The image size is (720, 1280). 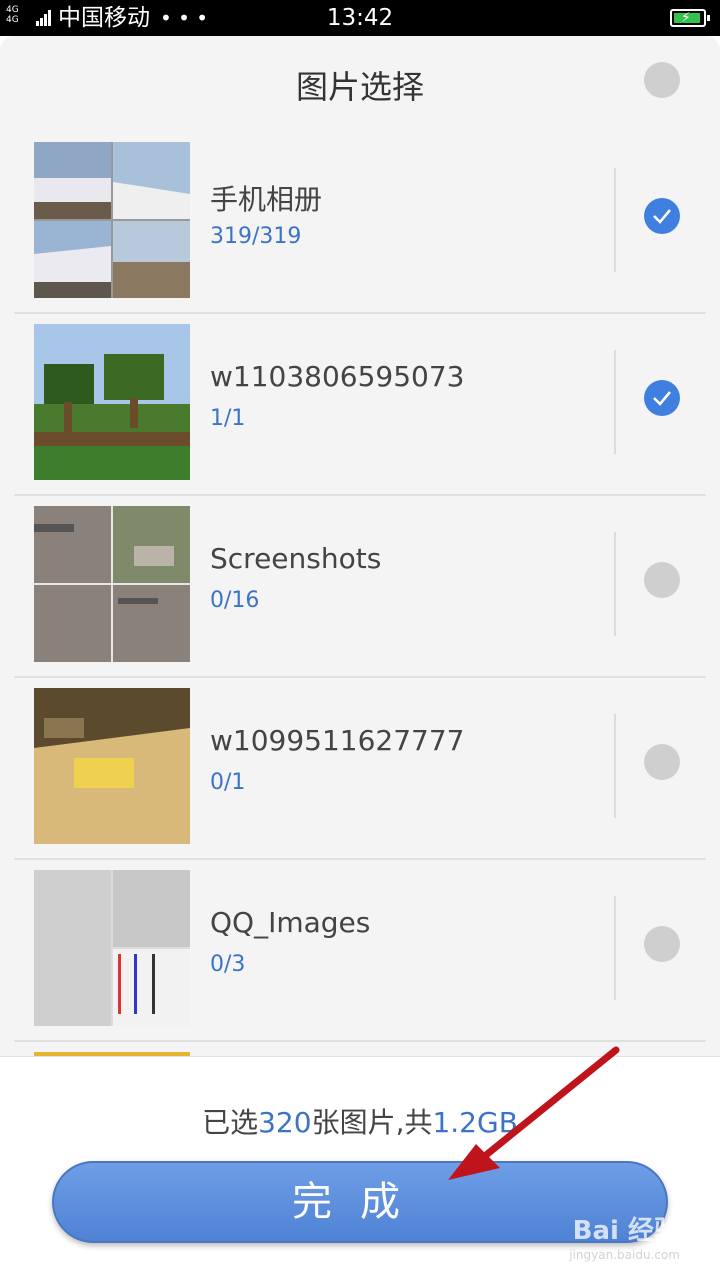 What do you see at coordinates (337, 740) in the screenshot?
I see `album-name: w1099511627777` at bounding box center [337, 740].